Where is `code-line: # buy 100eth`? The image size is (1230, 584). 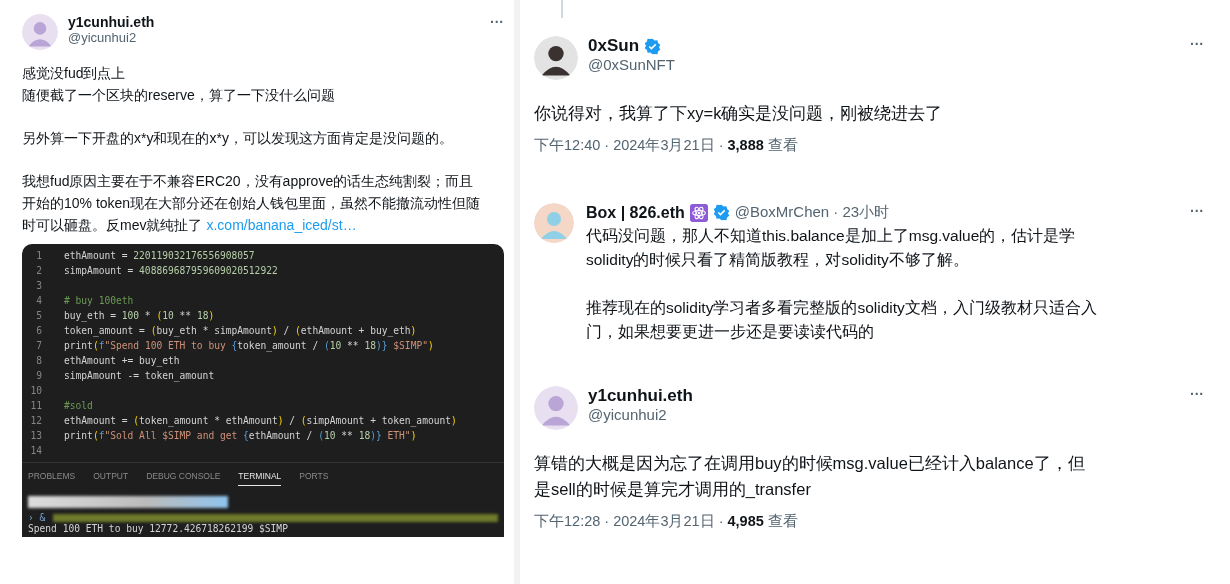 code-line: # buy 100eth is located at coordinates (99, 301).